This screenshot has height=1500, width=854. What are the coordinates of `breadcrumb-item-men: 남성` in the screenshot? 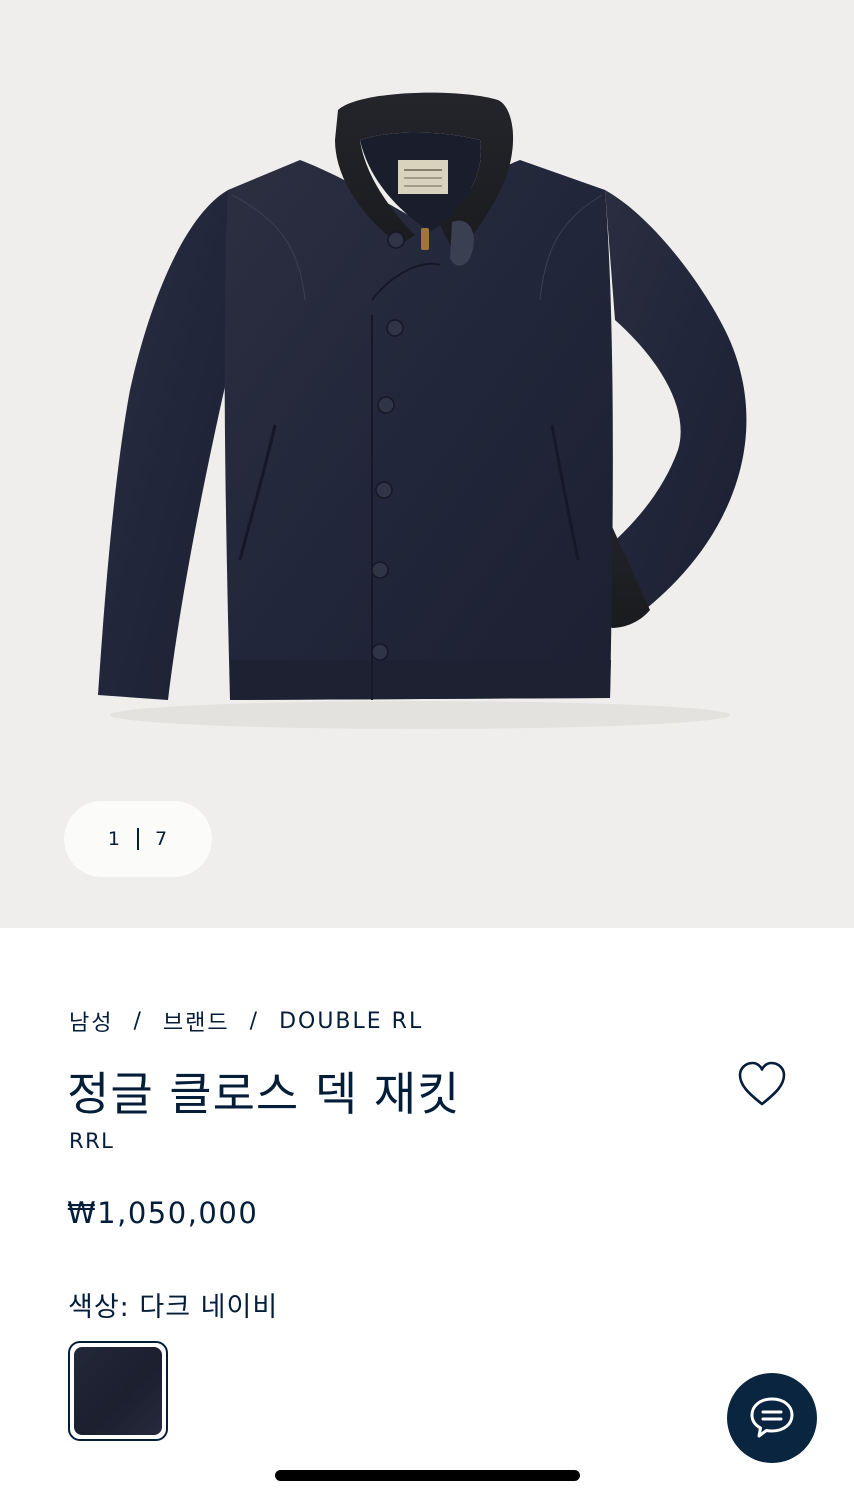 It's located at (91, 1021).